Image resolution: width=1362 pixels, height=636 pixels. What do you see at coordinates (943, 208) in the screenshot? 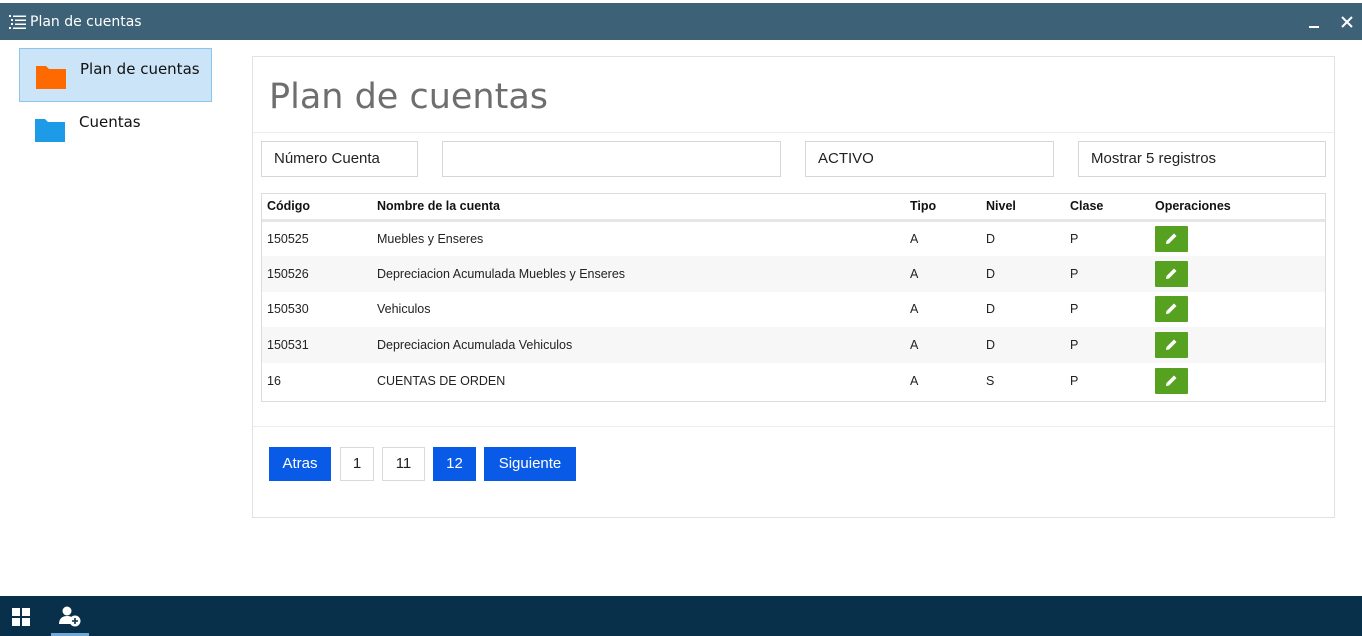
I see `column-header-tipo: Tipo` at bounding box center [943, 208].